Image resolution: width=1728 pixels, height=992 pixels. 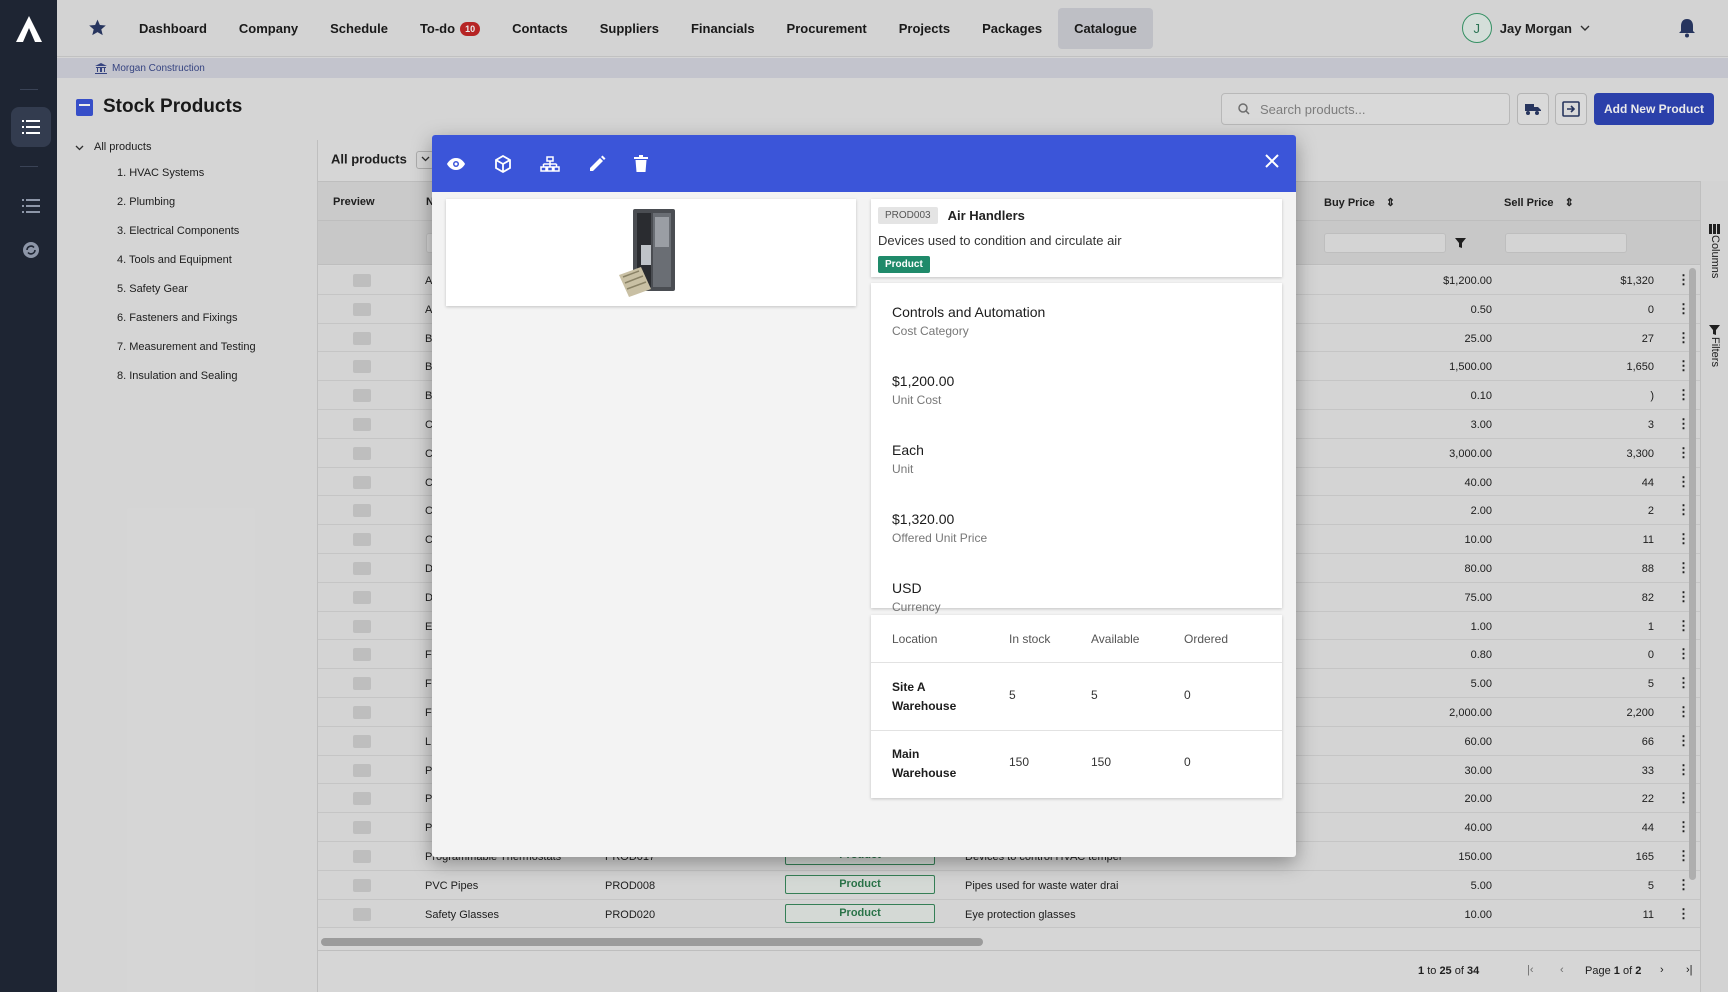 I want to click on unit-value: Each, so click(x=908, y=450).